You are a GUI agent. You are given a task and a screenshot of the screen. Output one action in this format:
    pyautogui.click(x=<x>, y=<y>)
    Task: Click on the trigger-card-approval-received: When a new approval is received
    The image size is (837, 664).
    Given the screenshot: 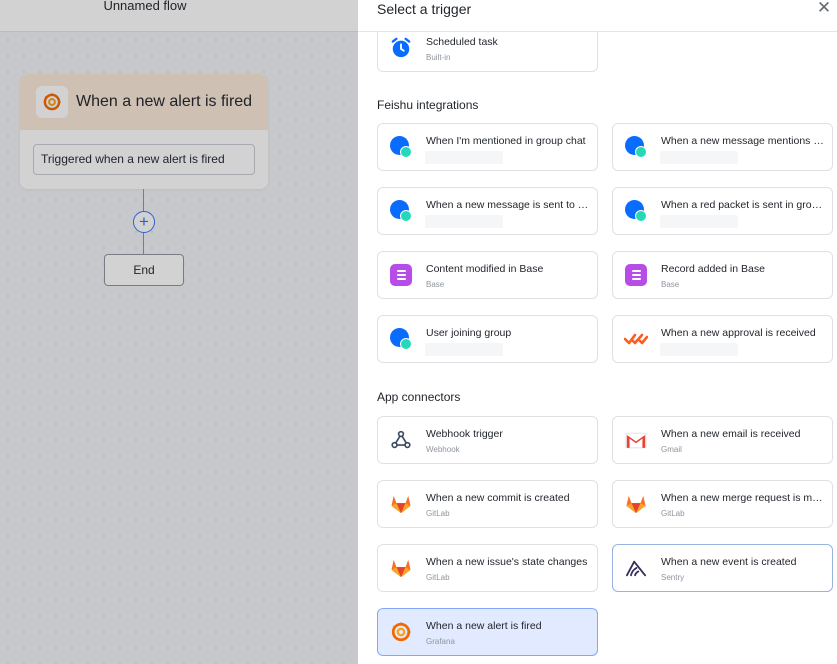 What is the action you would take?
    pyautogui.click(x=722, y=339)
    